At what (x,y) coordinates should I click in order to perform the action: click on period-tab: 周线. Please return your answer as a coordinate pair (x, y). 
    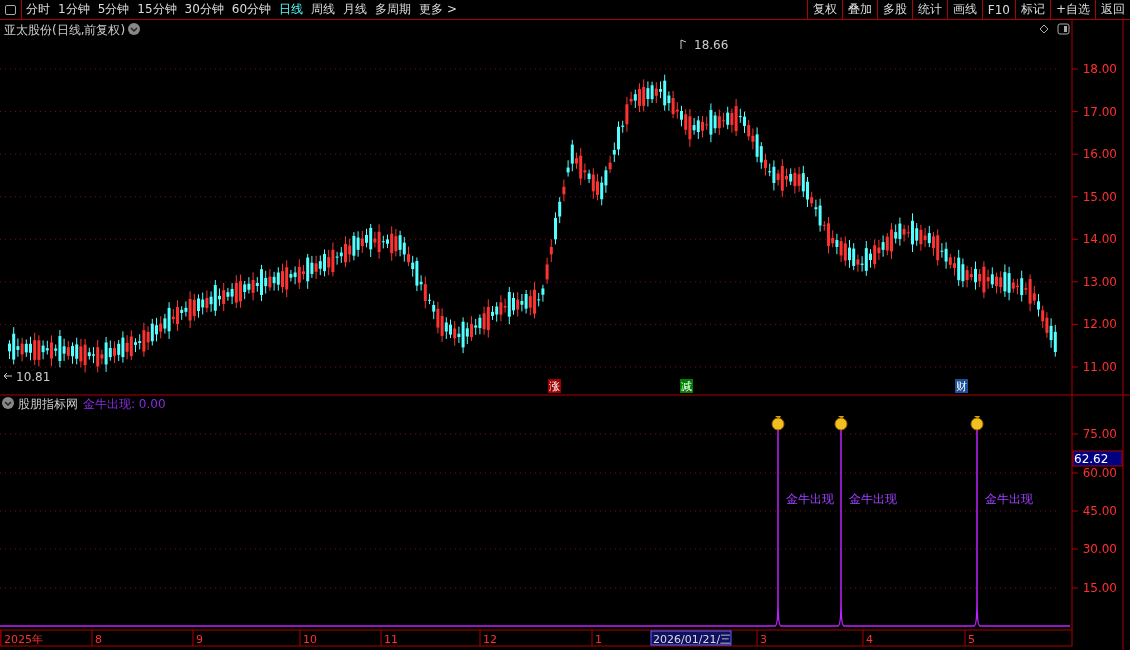
    Looking at the image, I should click on (323, 9).